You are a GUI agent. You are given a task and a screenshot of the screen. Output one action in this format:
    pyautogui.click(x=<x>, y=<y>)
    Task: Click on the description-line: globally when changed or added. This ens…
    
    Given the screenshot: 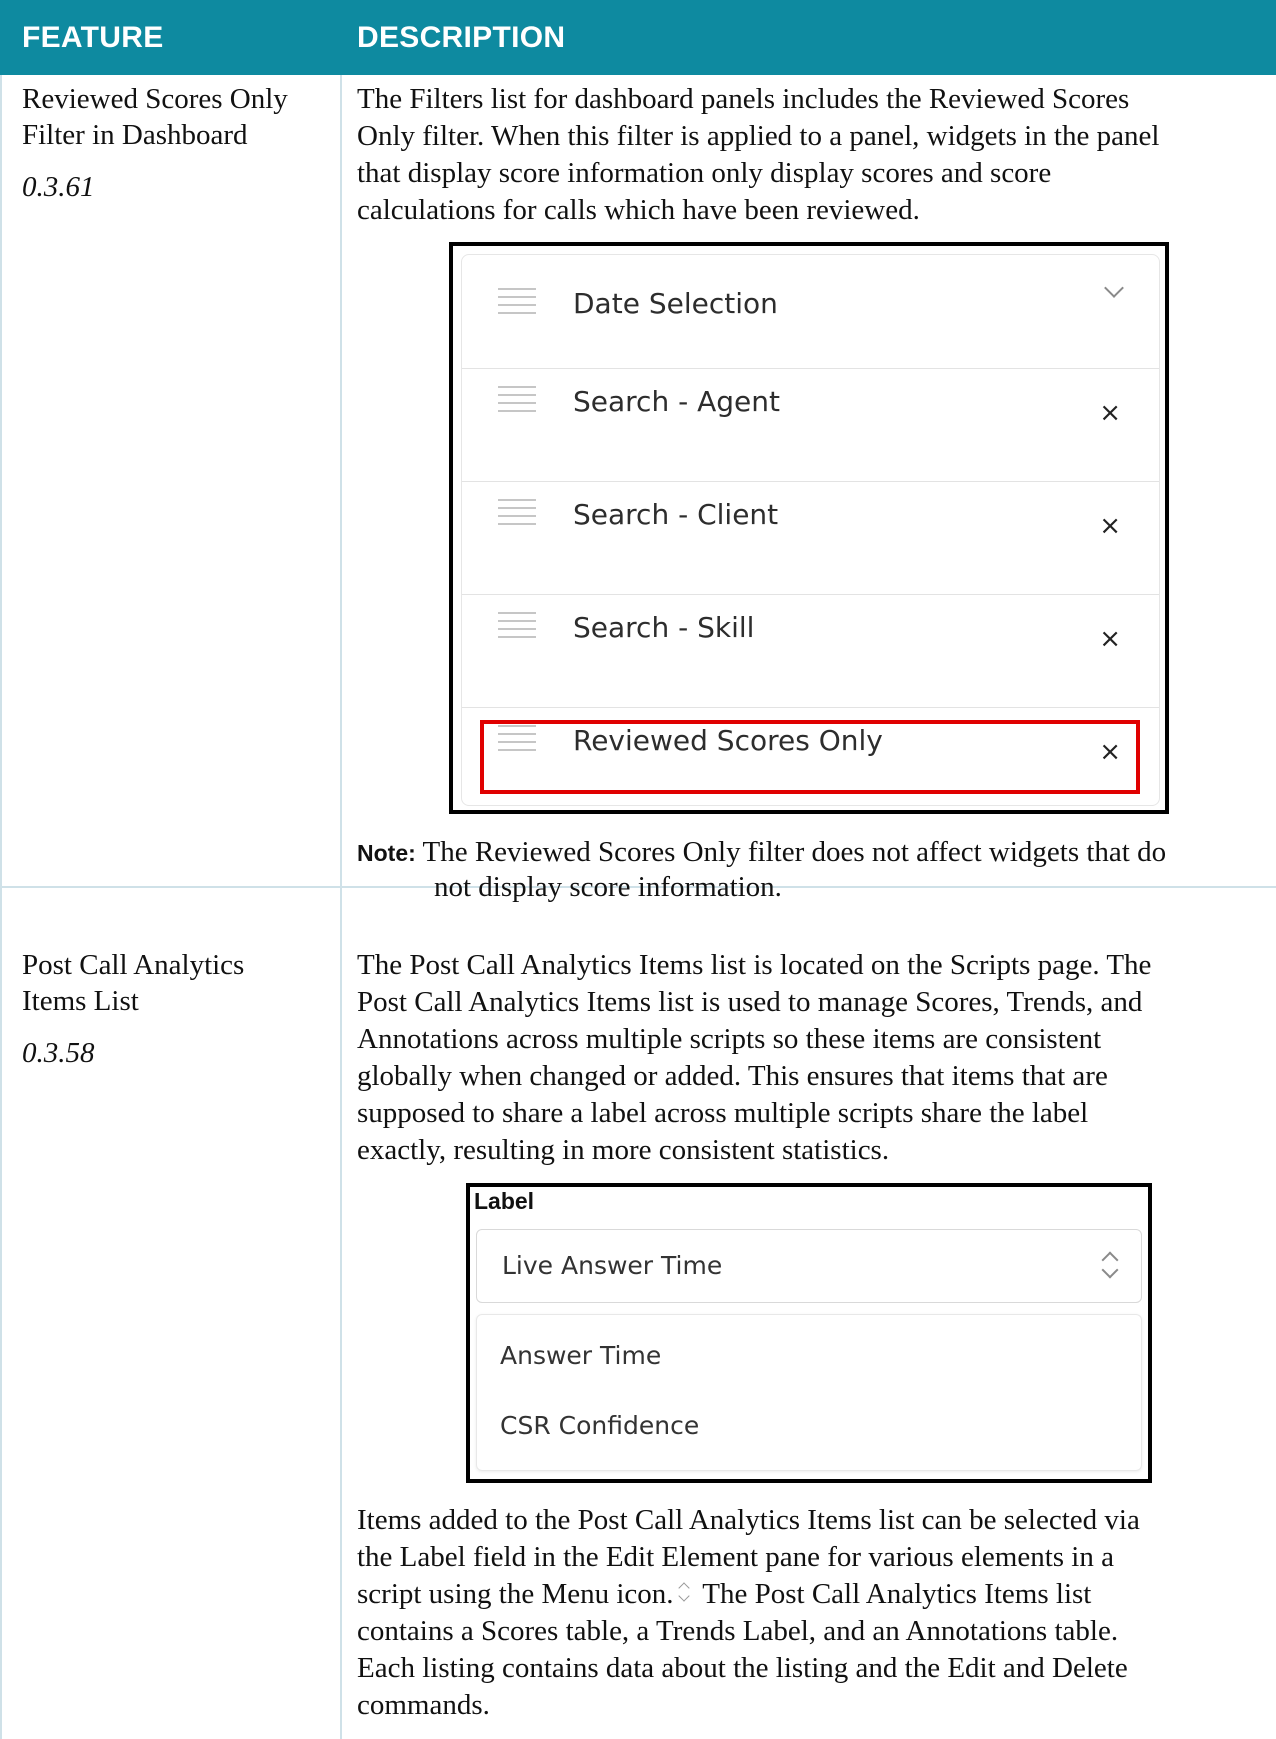 What is the action you would take?
    pyautogui.click(x=732, y=1076)
    